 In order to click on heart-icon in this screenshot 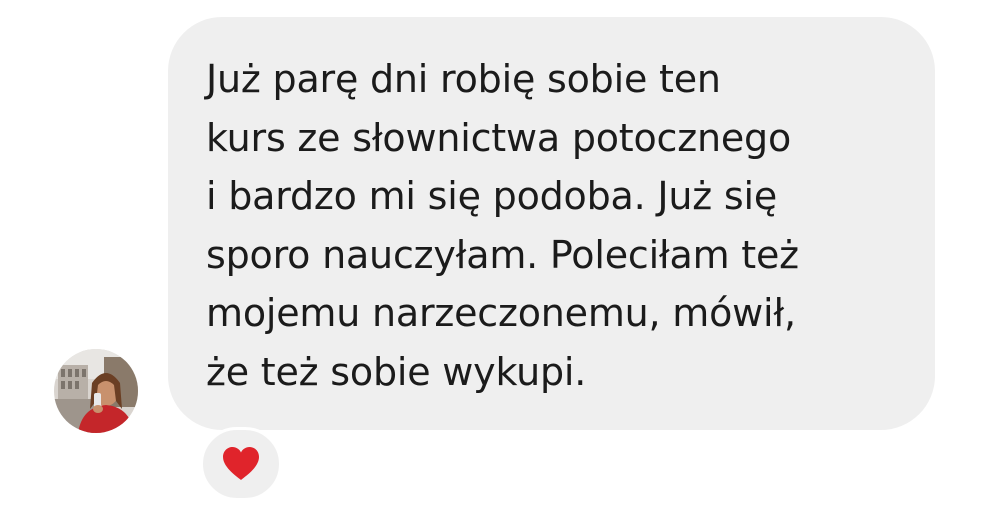, I will do `click(241, 463)`.